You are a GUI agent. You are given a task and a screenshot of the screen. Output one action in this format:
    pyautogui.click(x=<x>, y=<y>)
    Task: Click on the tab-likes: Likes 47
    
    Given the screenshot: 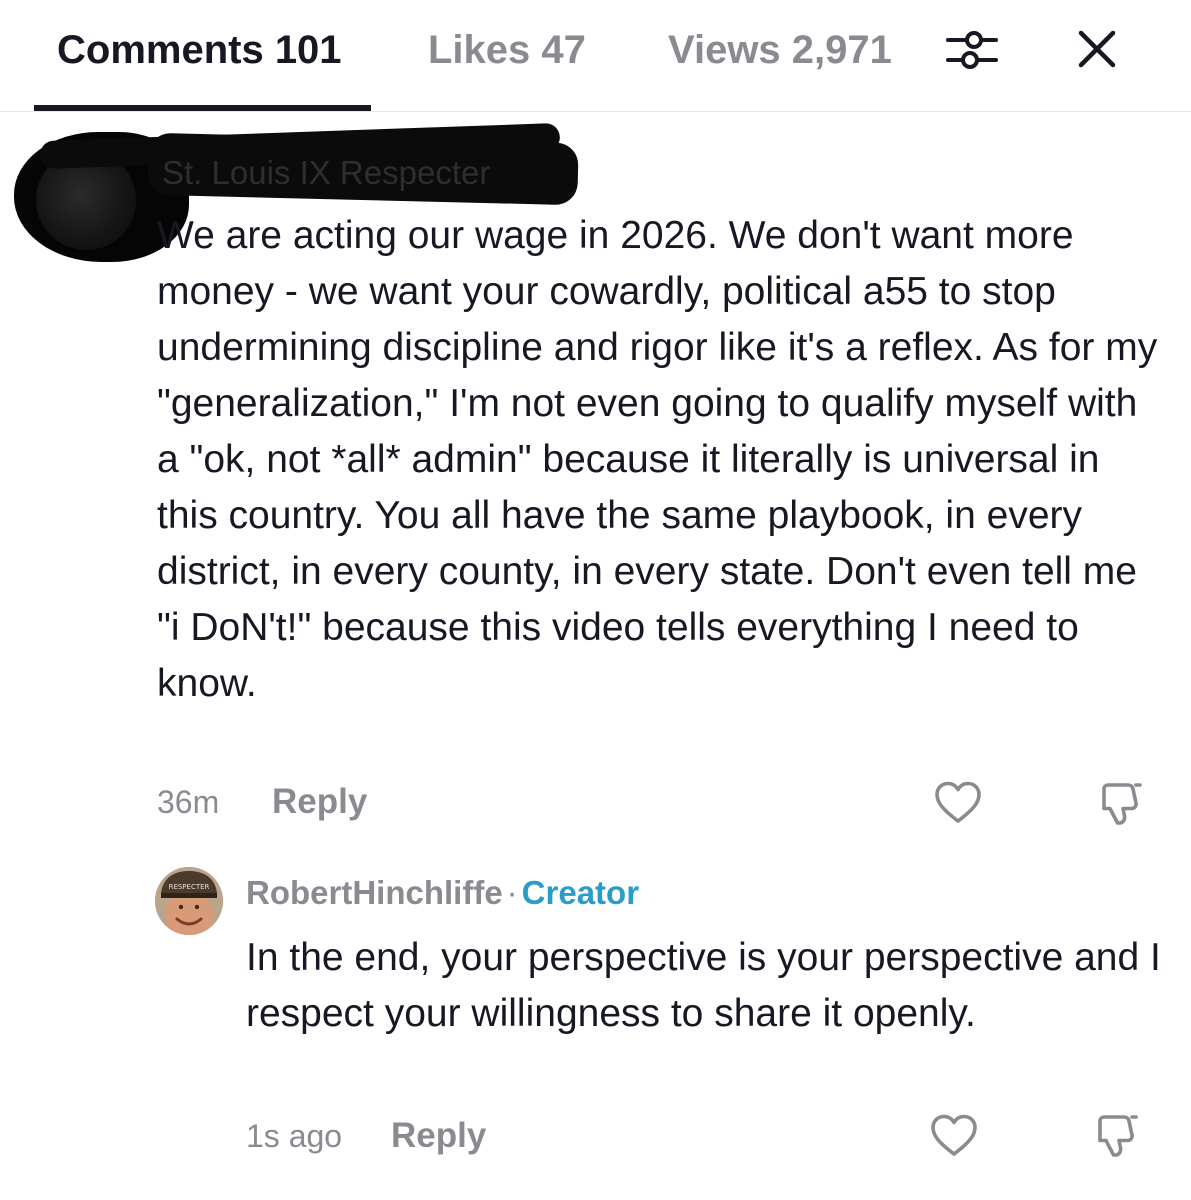 What is the action you would take?
    pyautogui.click(x=507, y=50)
    